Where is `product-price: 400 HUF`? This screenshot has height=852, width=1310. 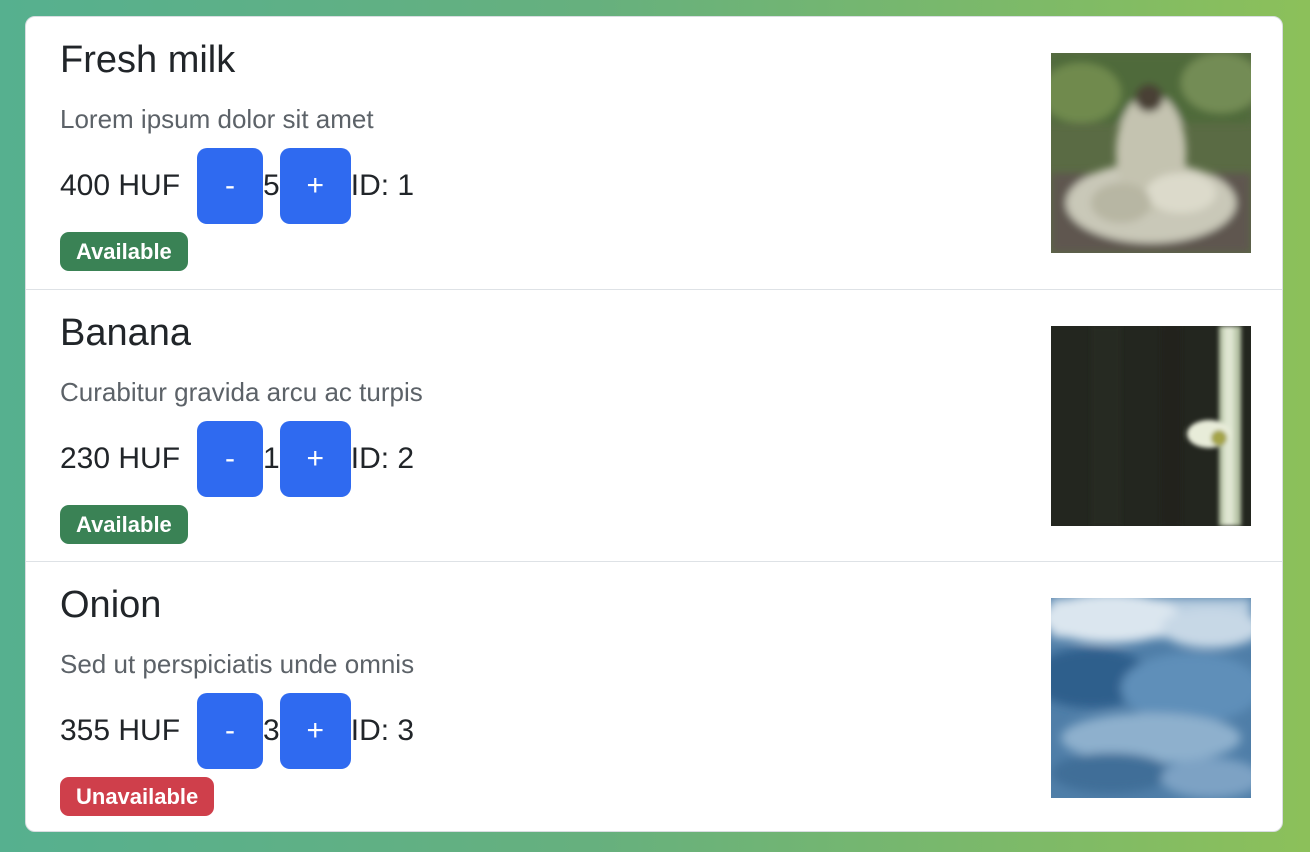
product-price: 400 HUF is located at coordinates (120, 185).